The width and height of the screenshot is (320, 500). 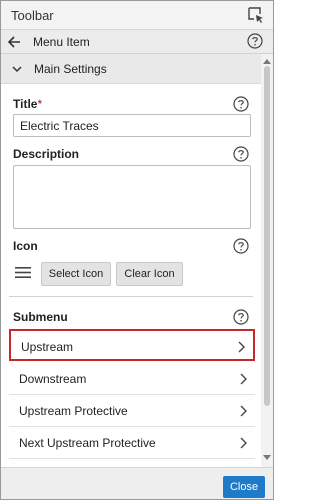 What do you see at coordinates (132, 197) in the screenshot?
I see `description-textarea` at bounding box center [132, 197].